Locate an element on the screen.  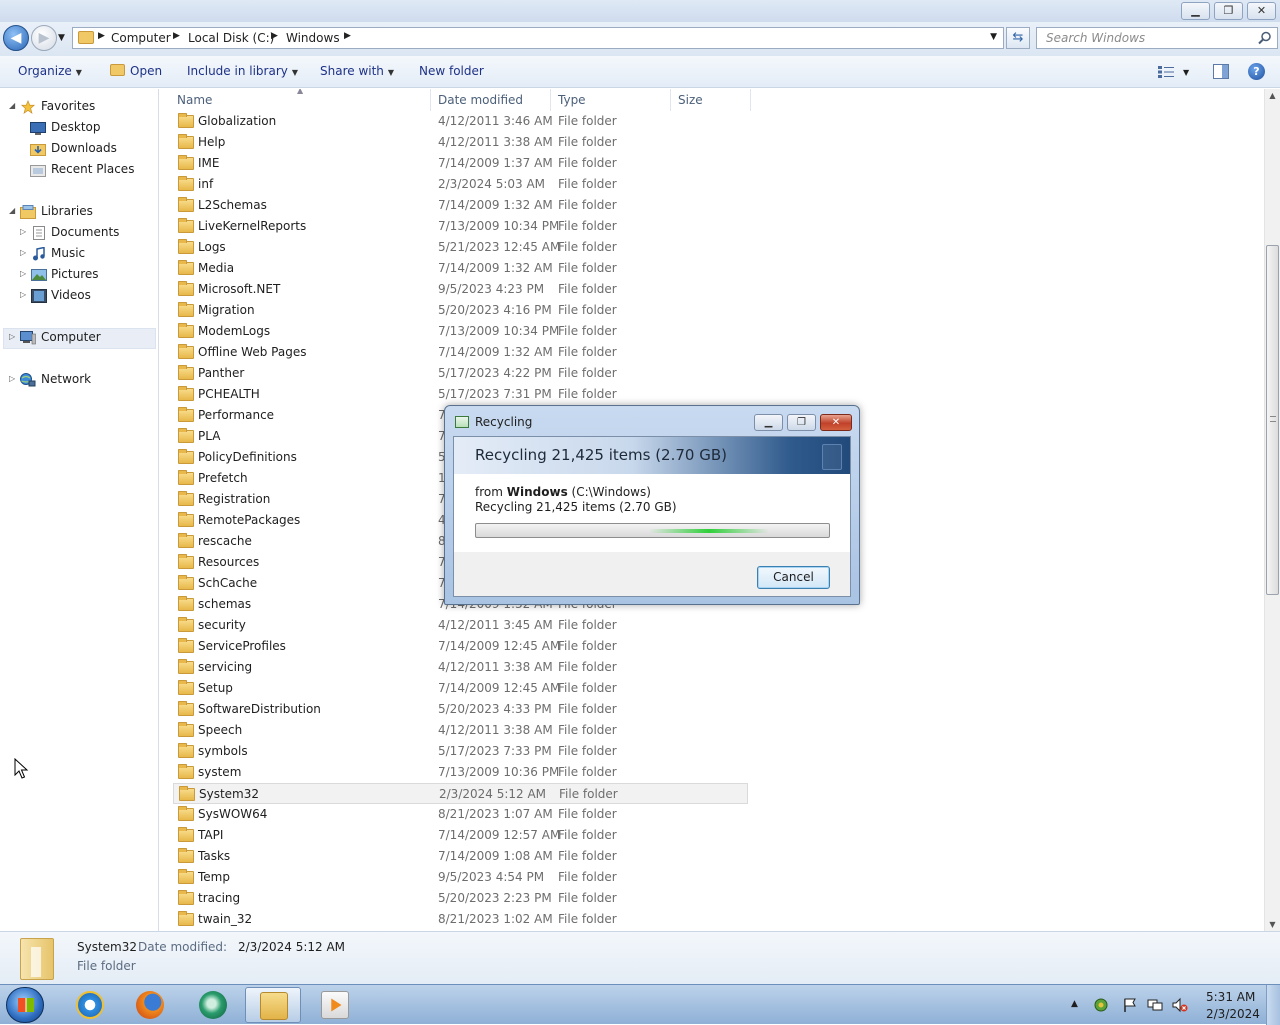
change-view-icon is located at coordinates (1166, 72).